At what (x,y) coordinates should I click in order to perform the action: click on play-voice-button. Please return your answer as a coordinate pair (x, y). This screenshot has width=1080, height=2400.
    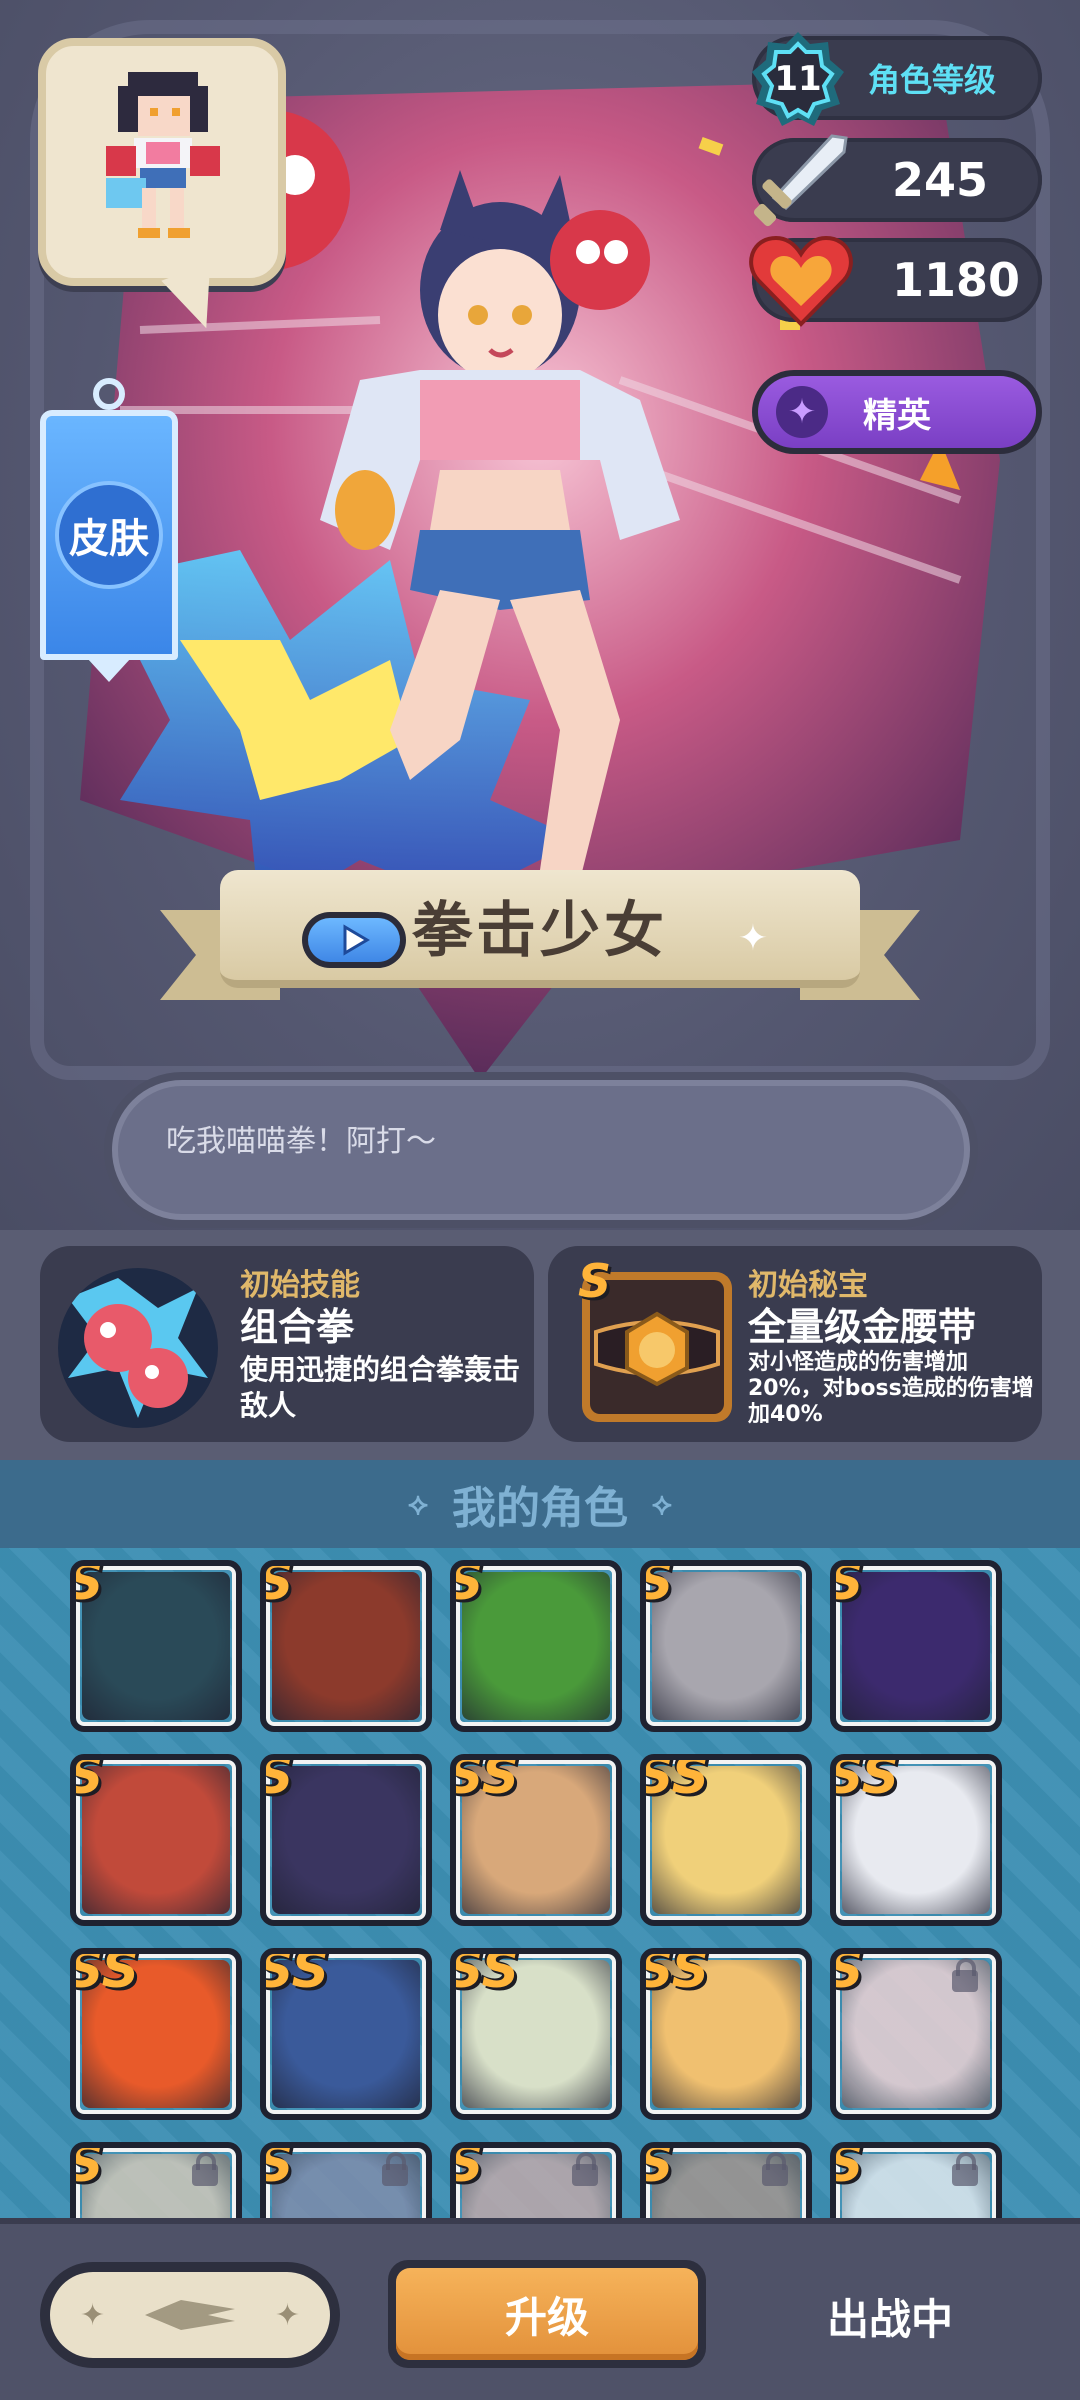
    Looking at the image, I should click on (354, 940).